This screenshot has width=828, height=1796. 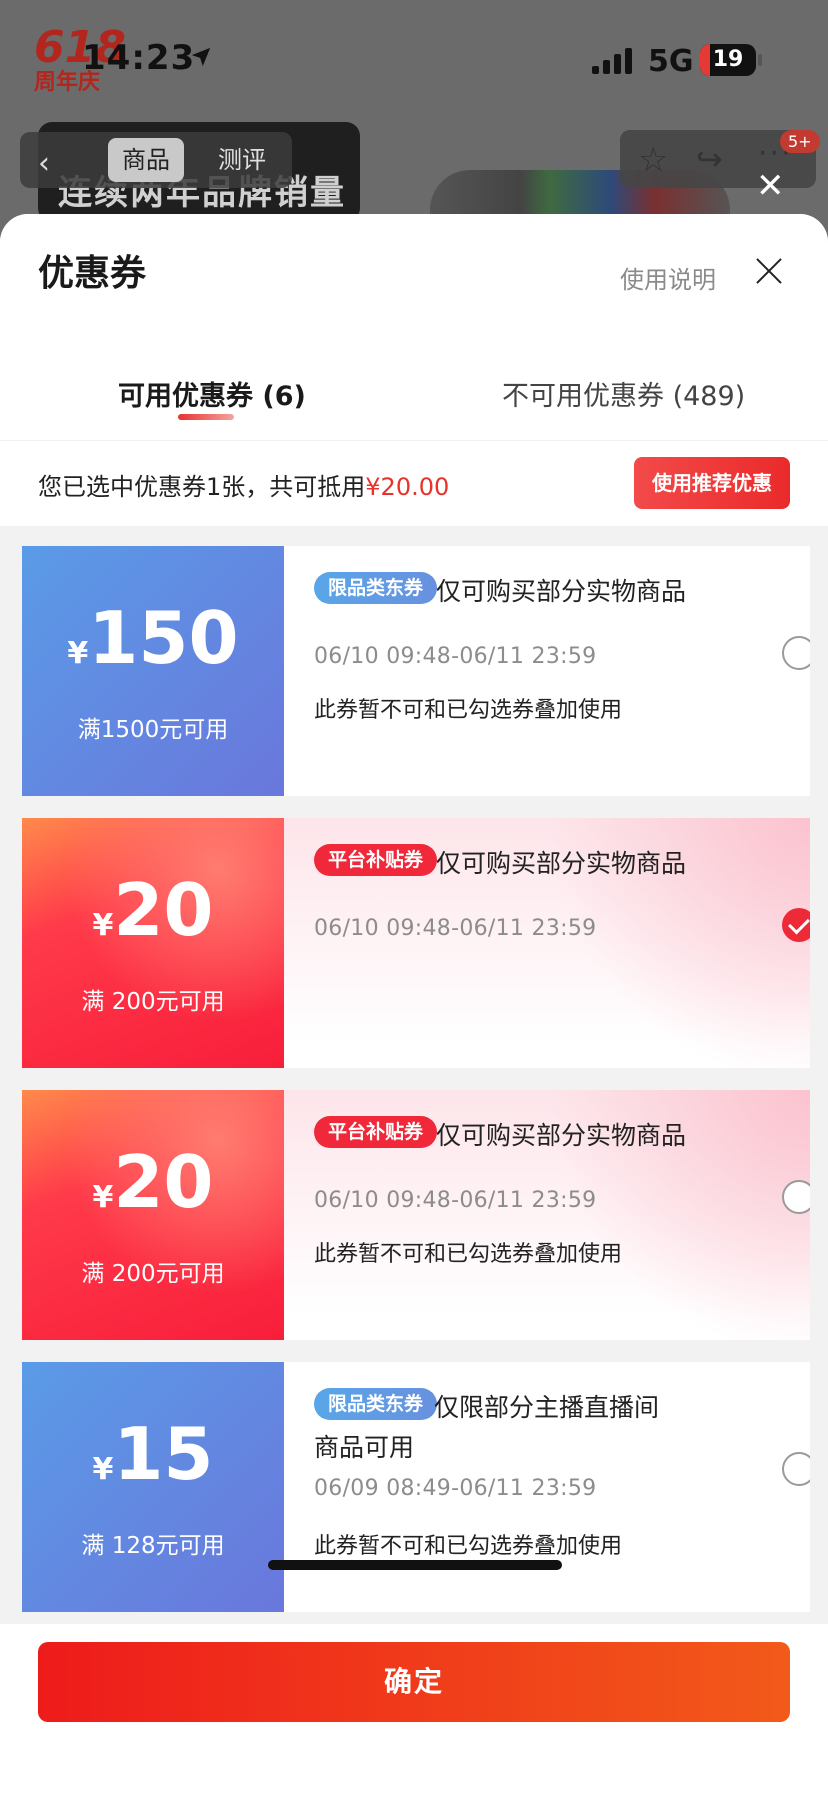 I want to click on summary-text: 您已选中优惠券1张，共可抵用¥20.00, so click(x=243, y=484).